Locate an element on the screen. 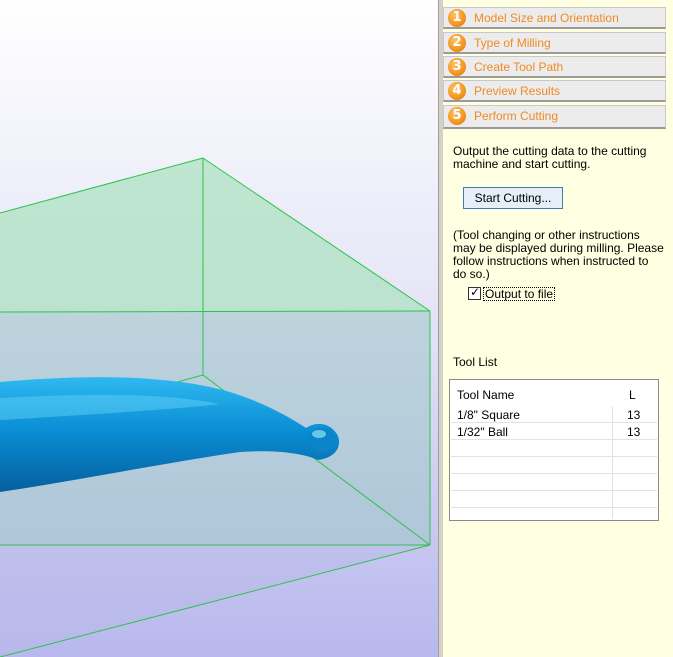 This screenshot has height=657, width=673. step-perform-cutting: 5 Perform Cutting is located at coordinates (554, 117).